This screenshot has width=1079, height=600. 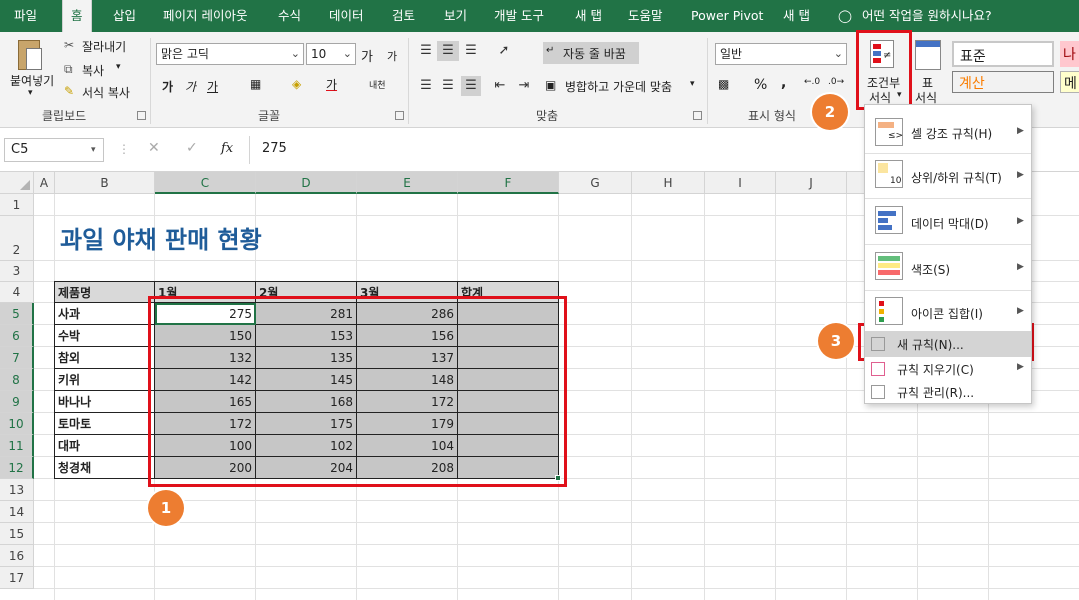 I want to click on product-name-cell: 사과, so click(x=104, y=313).